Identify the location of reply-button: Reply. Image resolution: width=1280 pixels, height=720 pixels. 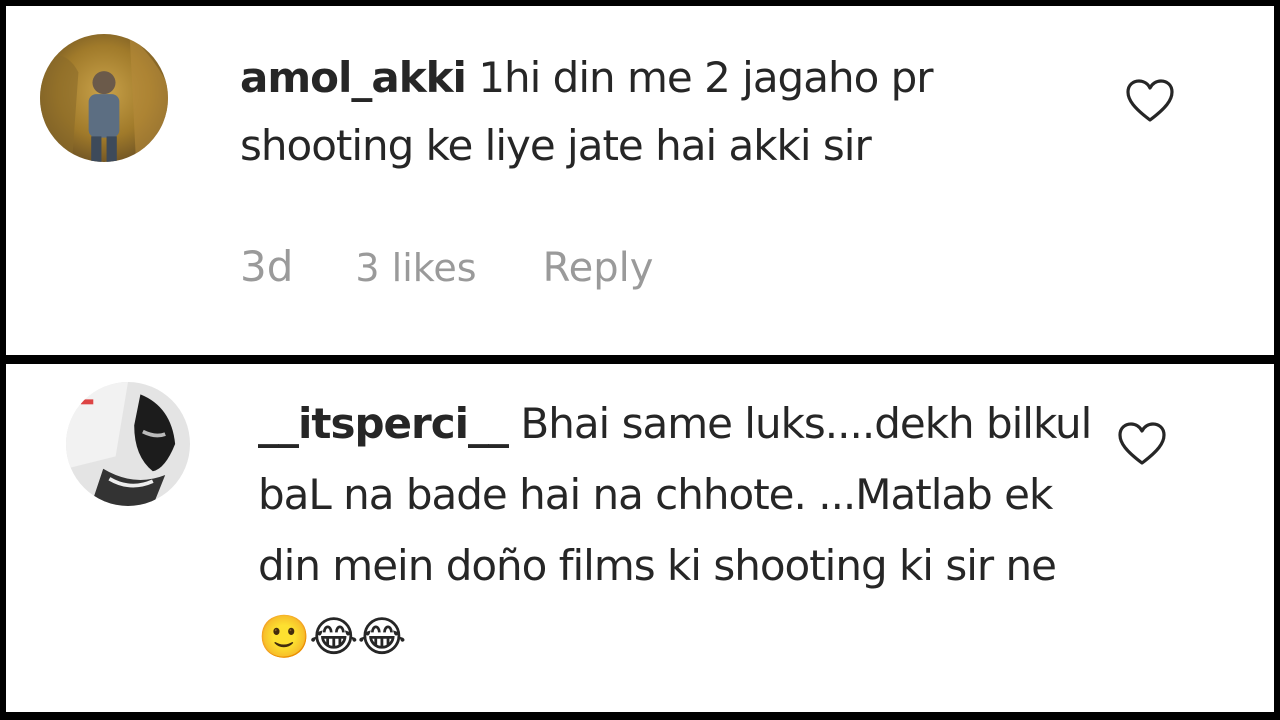
(598, 268).